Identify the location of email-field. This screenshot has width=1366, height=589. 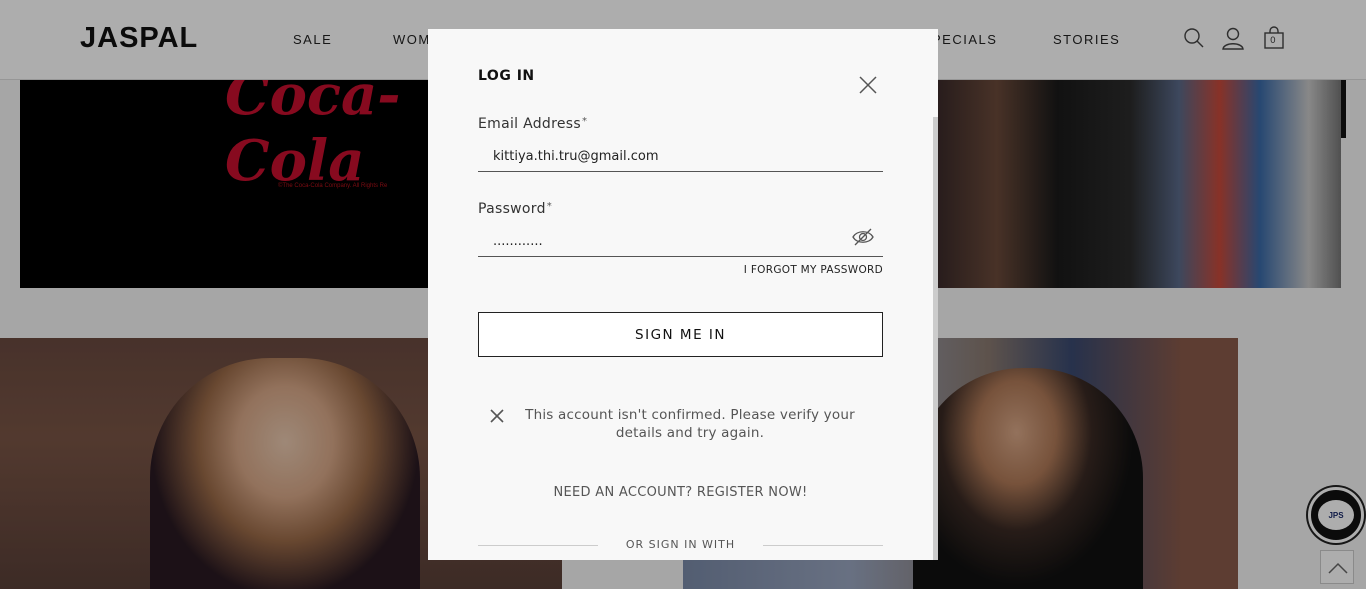
(680, 157).